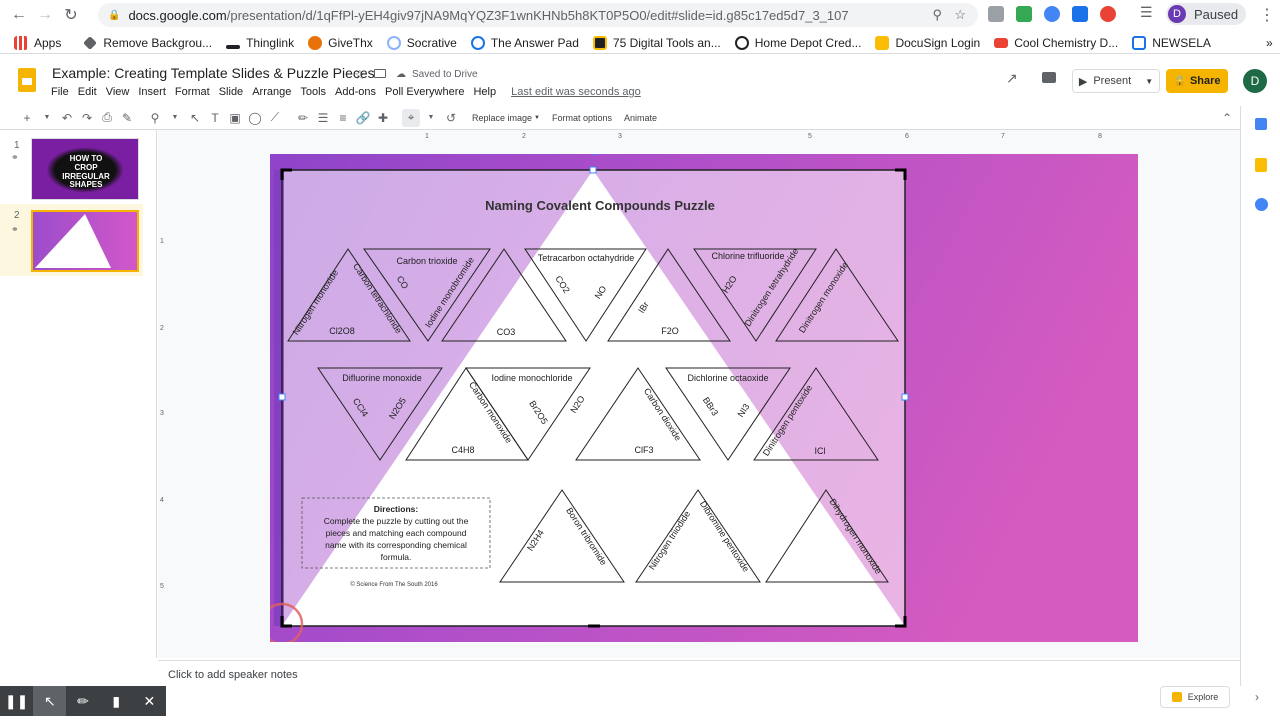 Image resolution: width=1280 pixels, height=720 pixels. Describe the element at coordinates (107, 118) in the screenshot. I see `print-icon: ⎙` at that location.